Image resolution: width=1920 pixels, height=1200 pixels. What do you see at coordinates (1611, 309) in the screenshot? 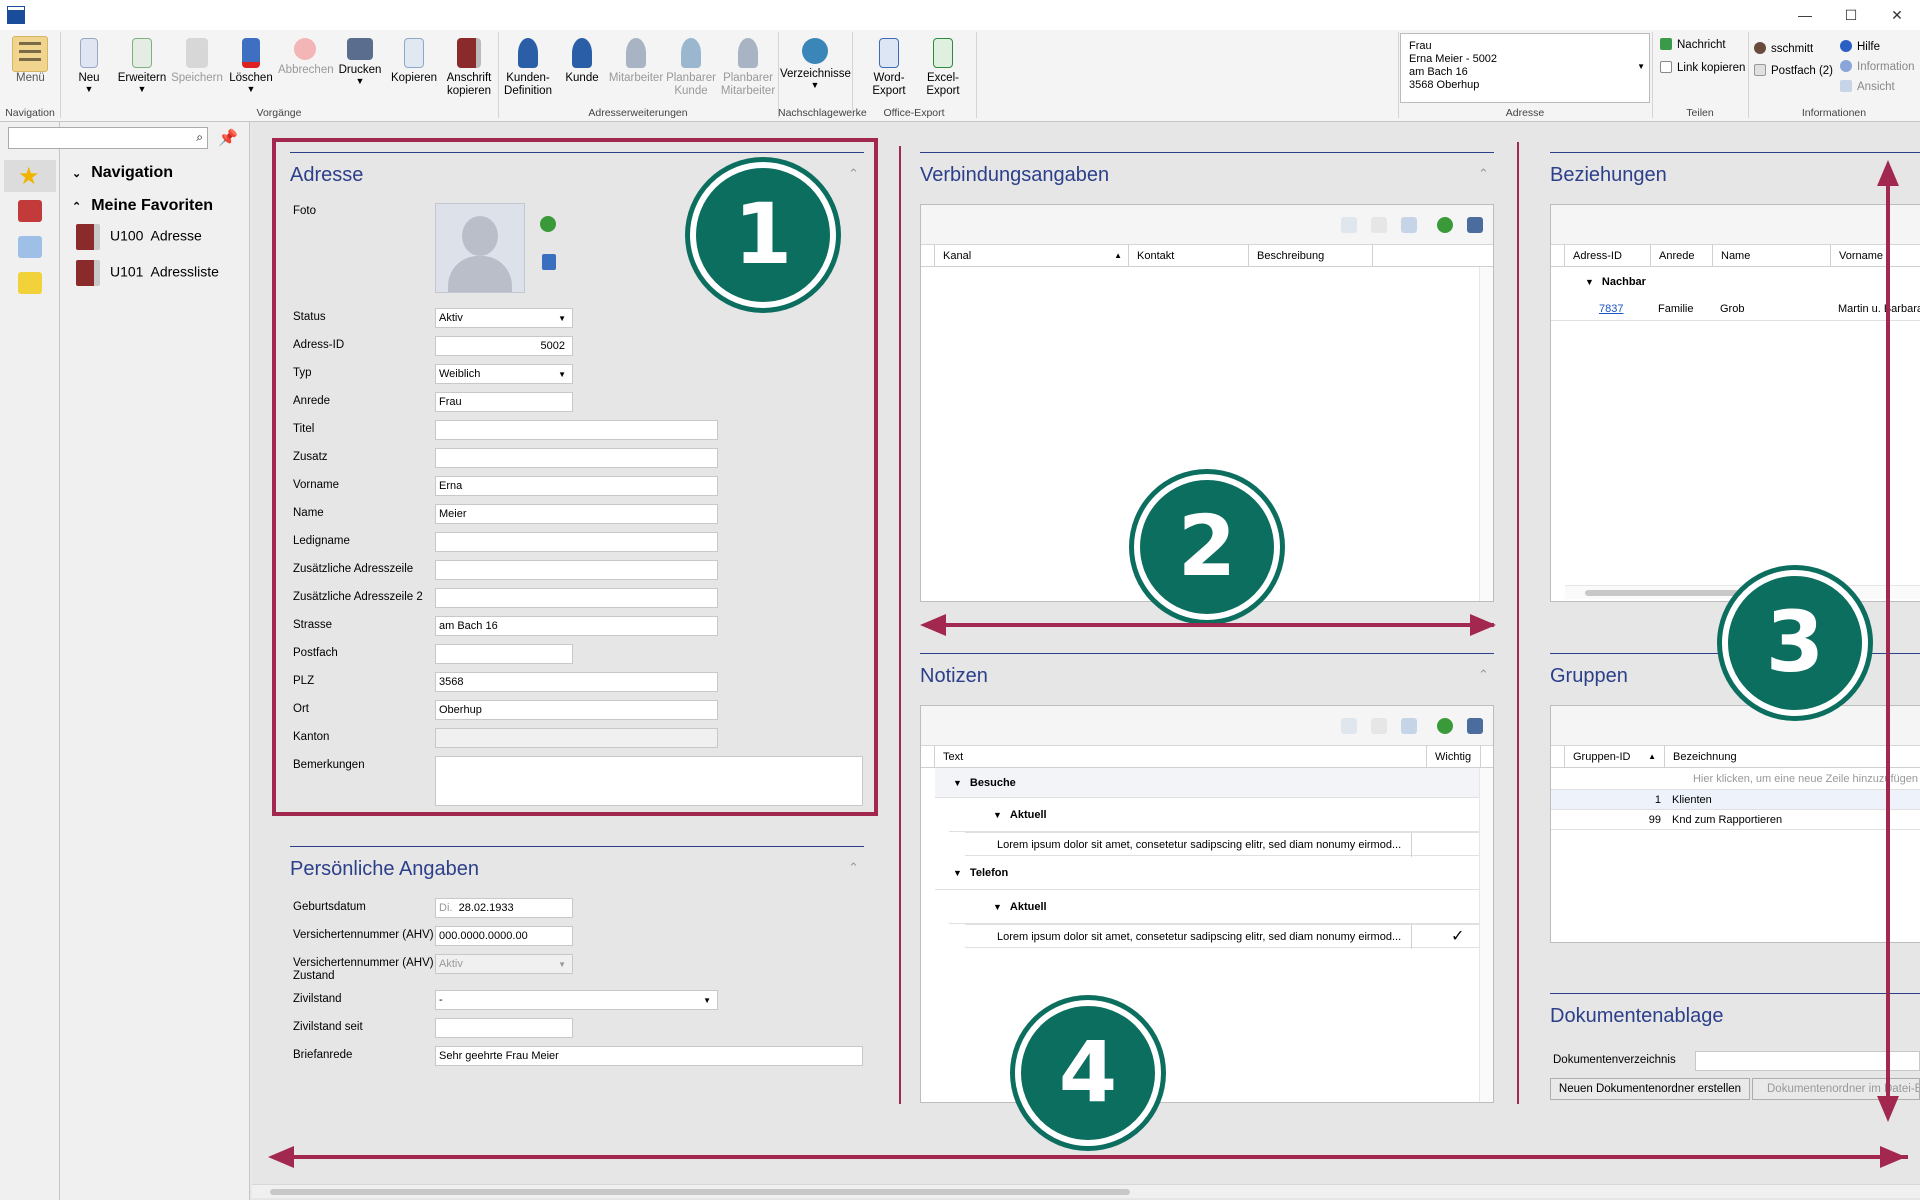
I see `adress-id-link: 7837` at bounding box center [1611, 309].